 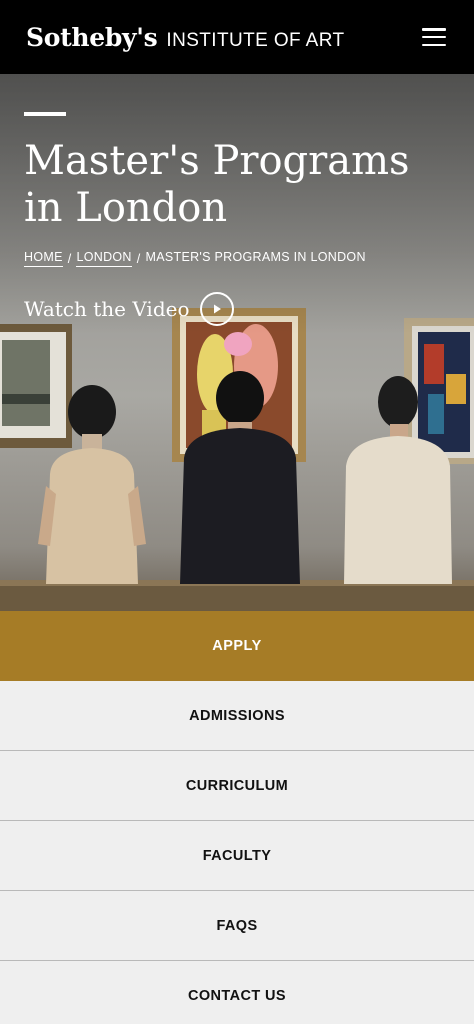 I want to click on title-accent-line, so click(x=45, y=114).